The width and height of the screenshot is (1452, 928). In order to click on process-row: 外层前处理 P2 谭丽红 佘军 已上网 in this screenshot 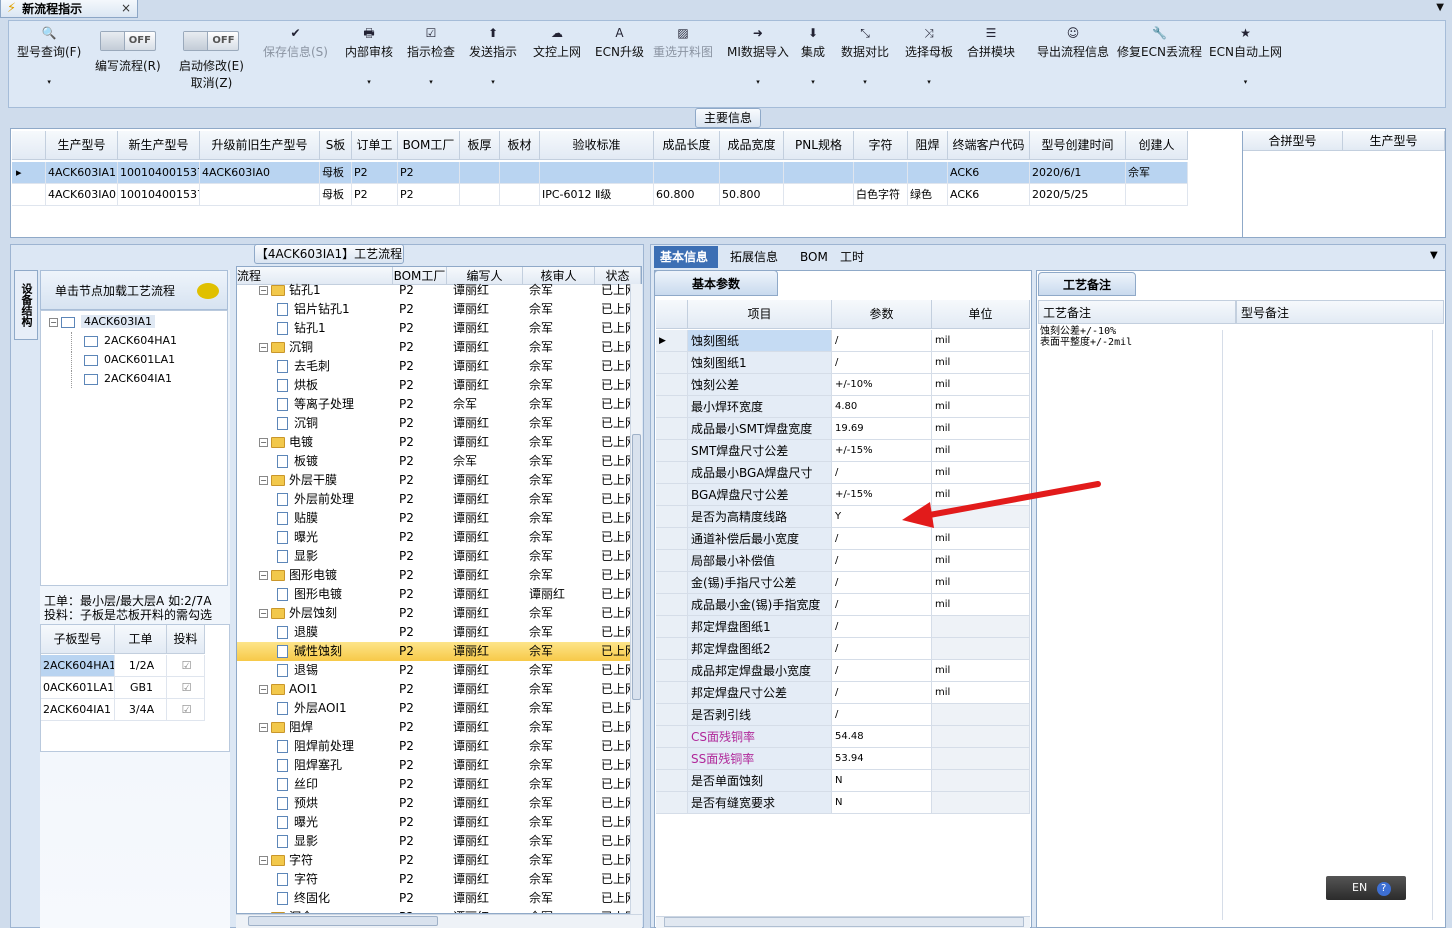, I will do `click(437, 499)`.